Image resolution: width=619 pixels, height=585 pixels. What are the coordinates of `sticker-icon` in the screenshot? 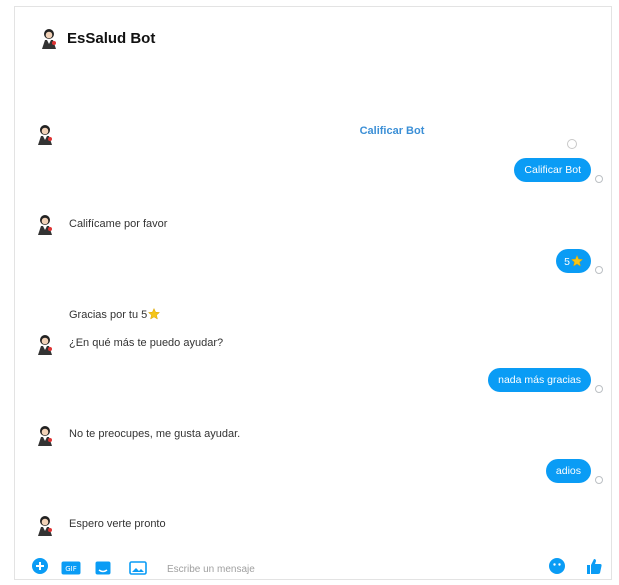 It's located at (103, 568).